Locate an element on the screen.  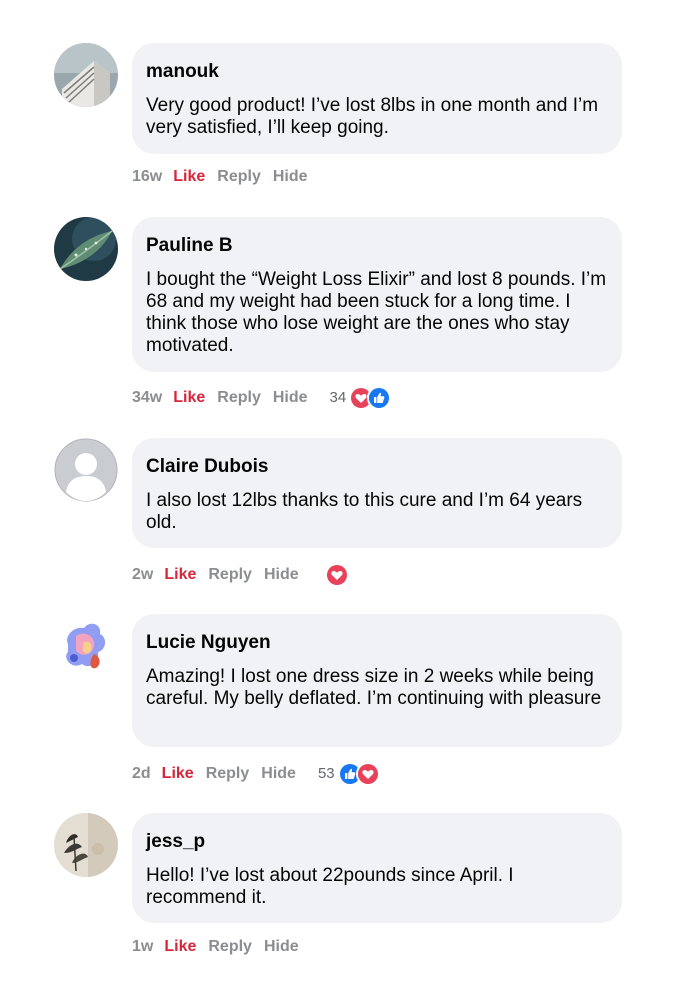
reaction-count: 53 is located at coordinates (326, 773).